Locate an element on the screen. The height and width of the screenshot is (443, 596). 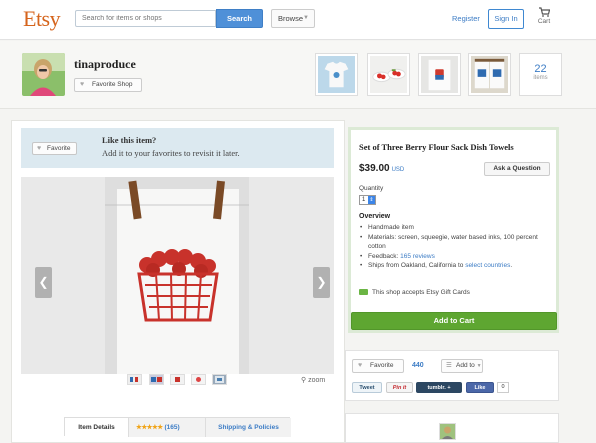
shop-name-link: tinaproduce is located at coordinates (105, 64).